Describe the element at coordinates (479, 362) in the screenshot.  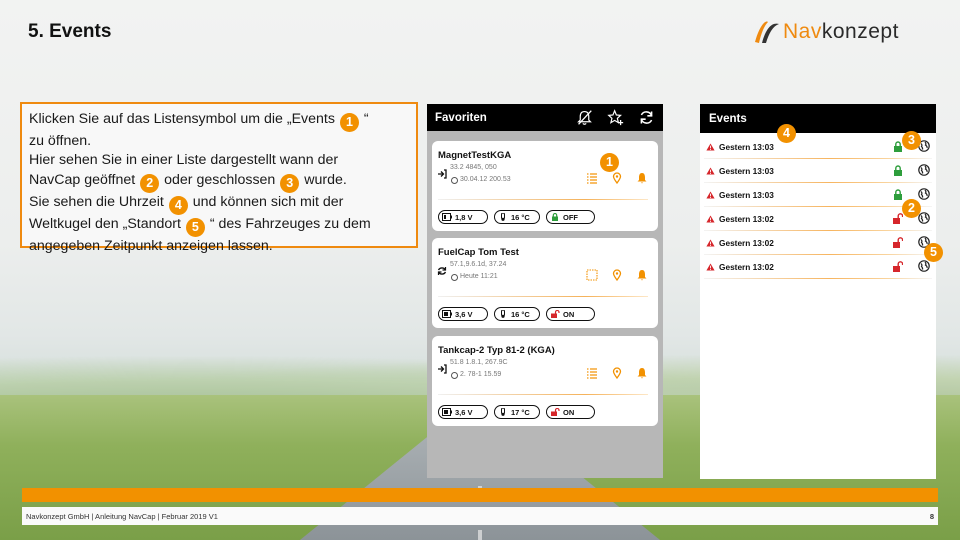
I see `vehicle-coordinates: 51.8 1.8.1, 267.9C` at that location.